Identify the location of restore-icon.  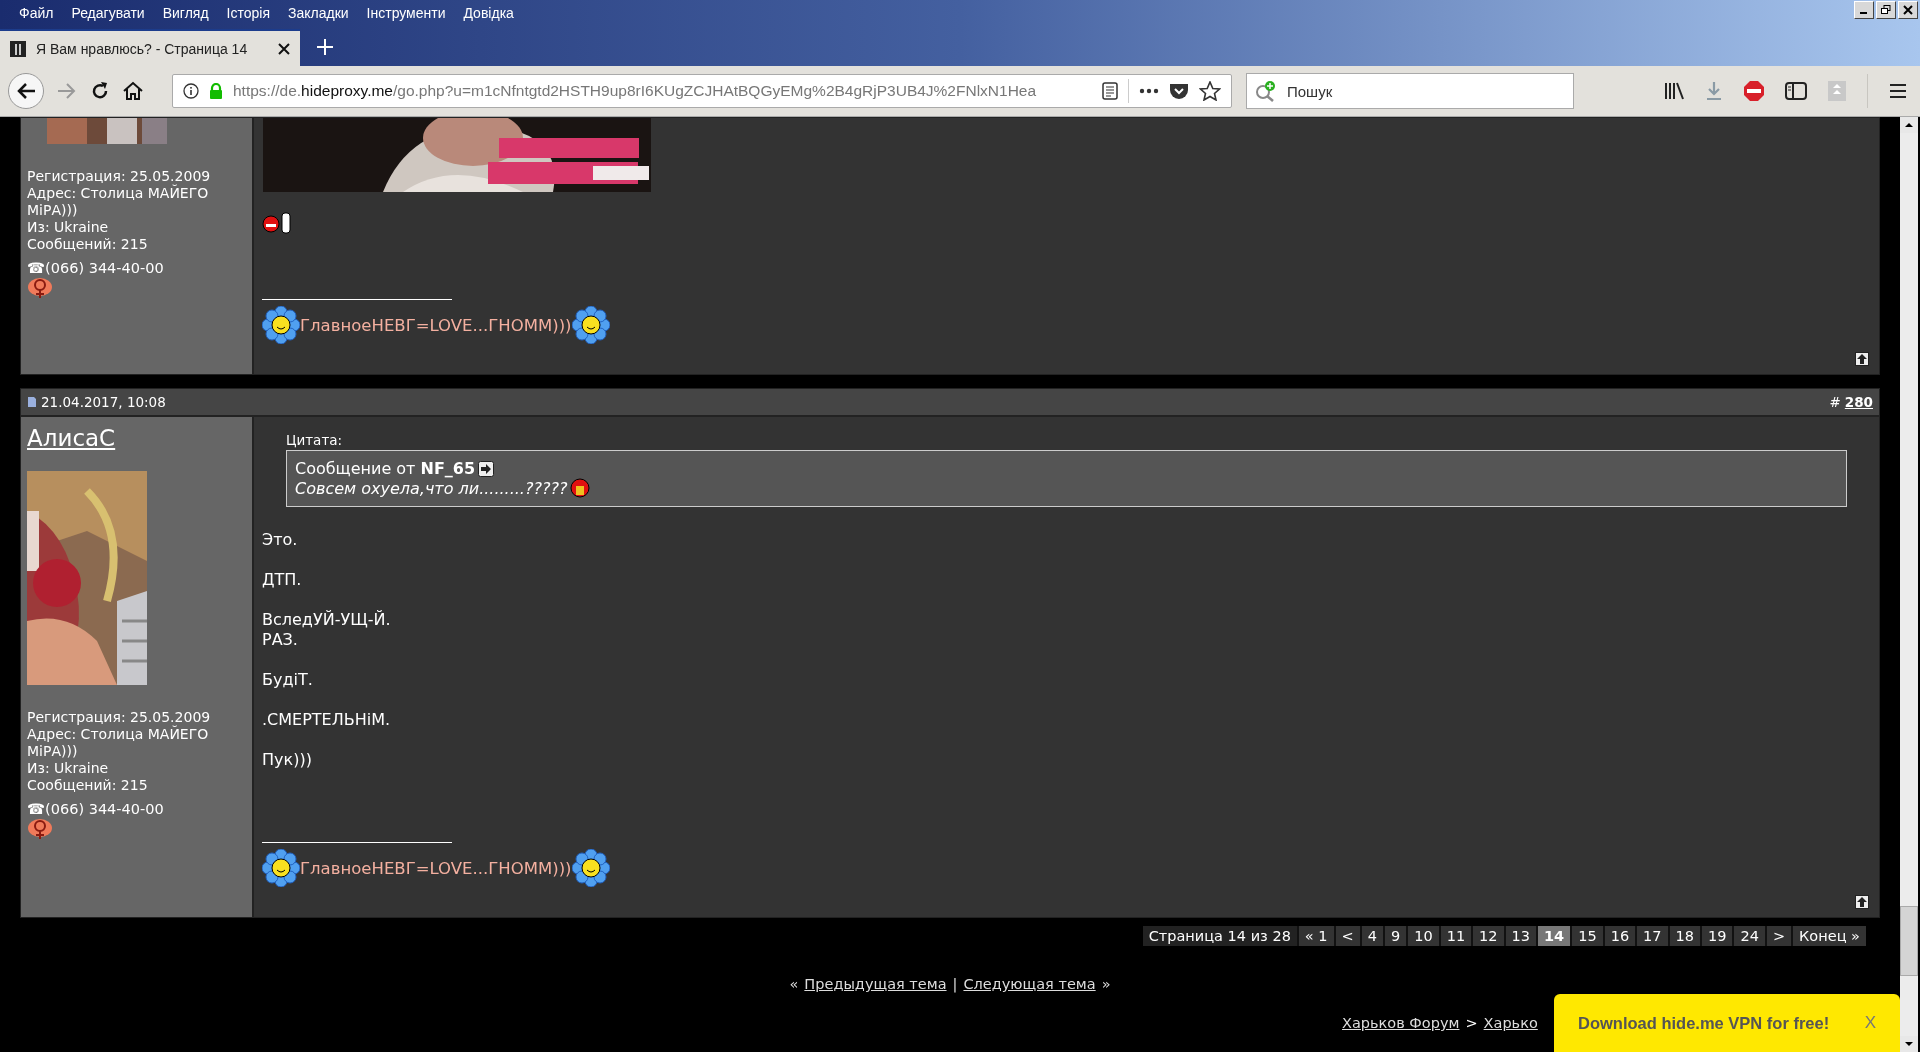
(1886, 10).